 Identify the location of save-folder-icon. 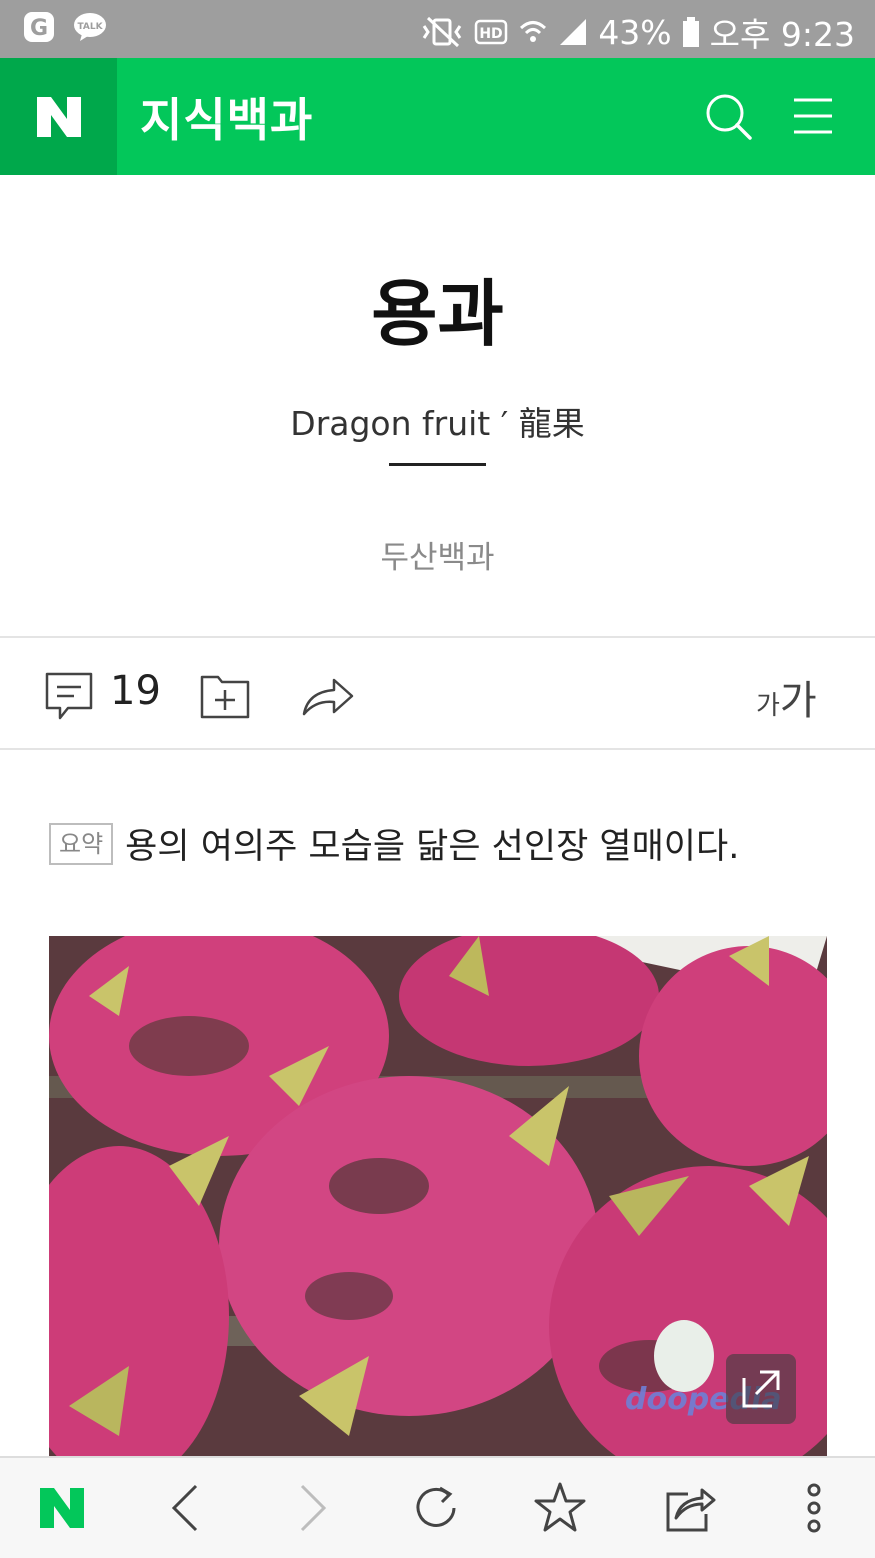
(226, 696).